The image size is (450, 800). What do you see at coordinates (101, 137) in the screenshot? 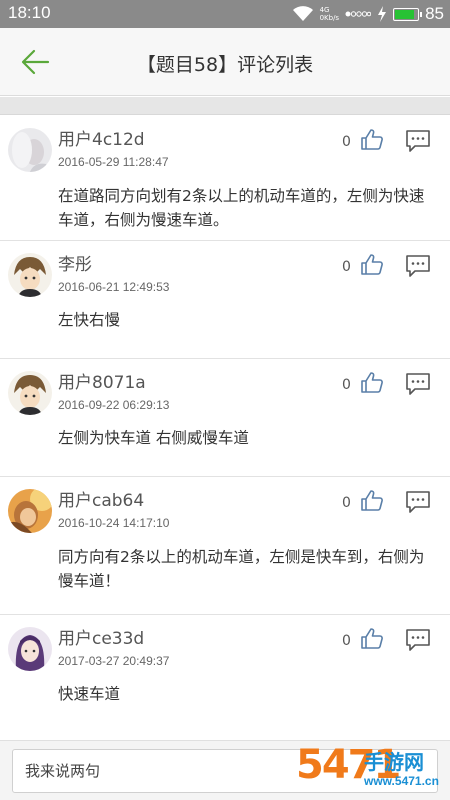
I see `comment-username: 用户4c12d` at bounding box center [101, 137].